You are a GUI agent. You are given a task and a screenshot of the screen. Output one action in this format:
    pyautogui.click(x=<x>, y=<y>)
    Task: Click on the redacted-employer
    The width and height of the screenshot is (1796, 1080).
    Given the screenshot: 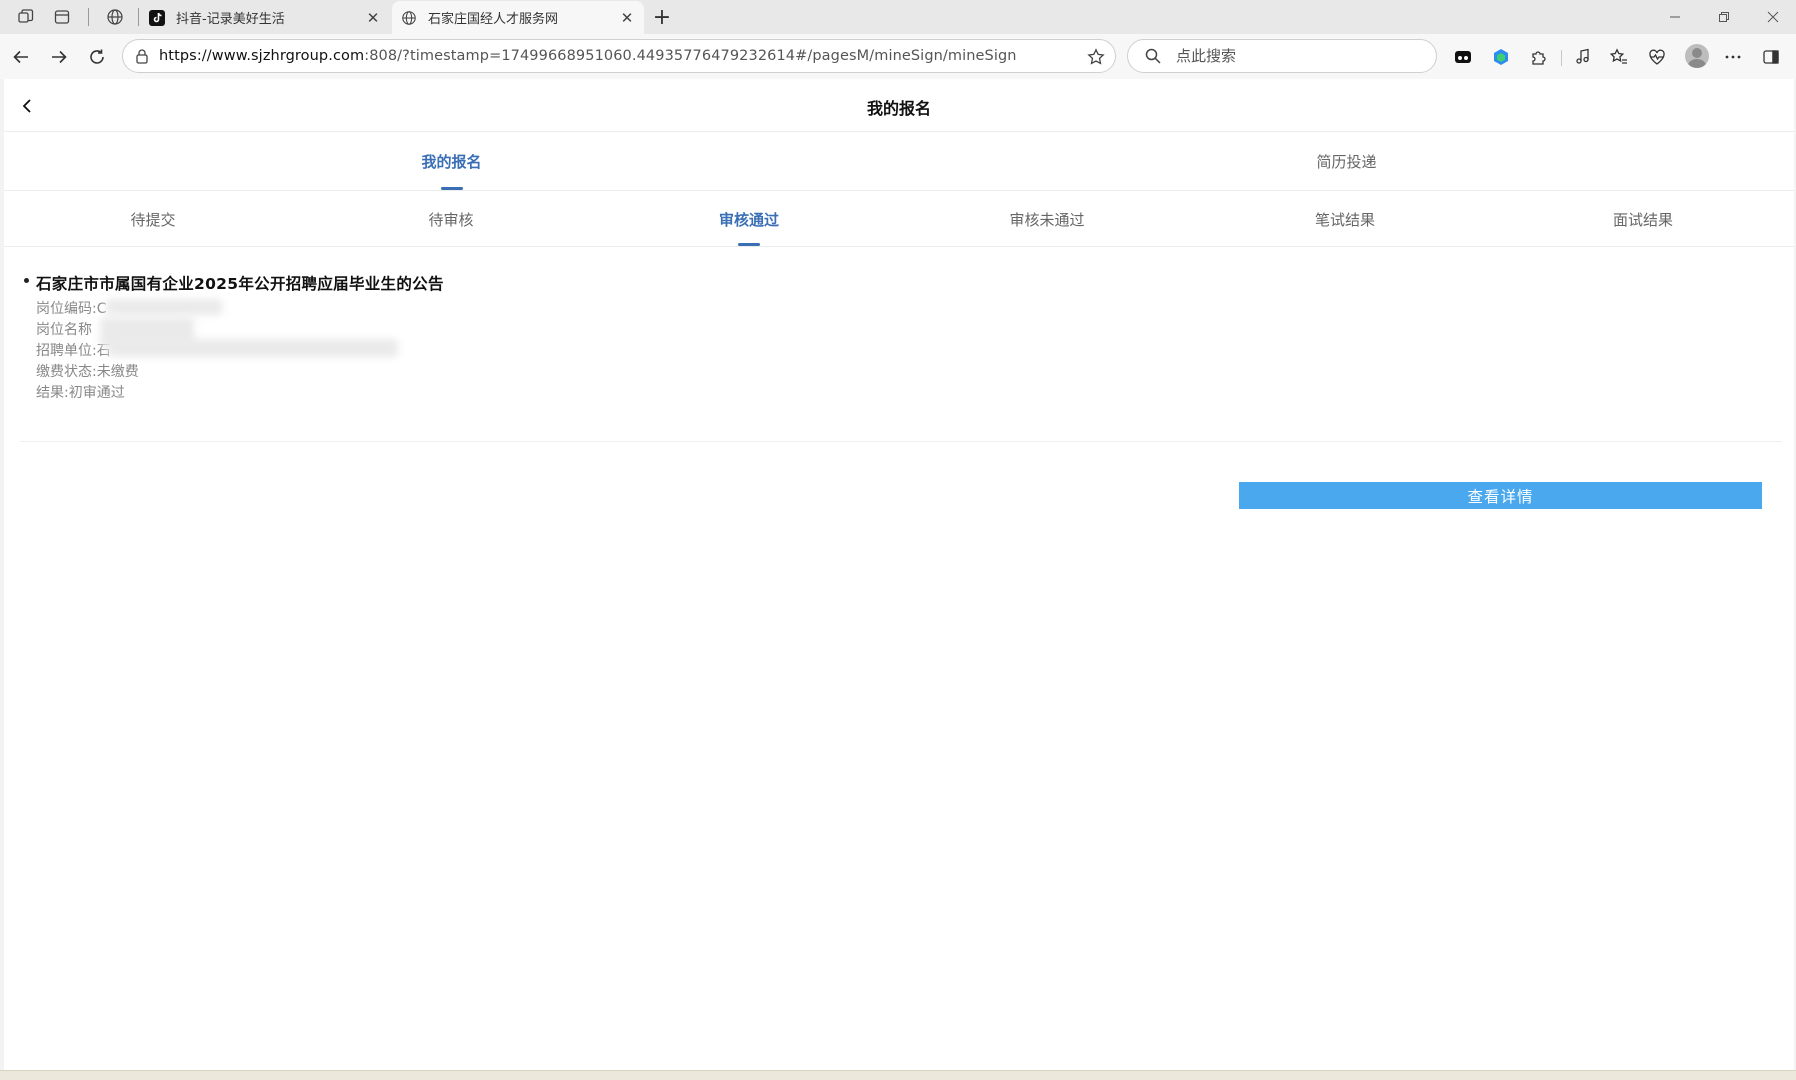 What is the action you would take?
    pyautogui.click(x=253, y=348)
    